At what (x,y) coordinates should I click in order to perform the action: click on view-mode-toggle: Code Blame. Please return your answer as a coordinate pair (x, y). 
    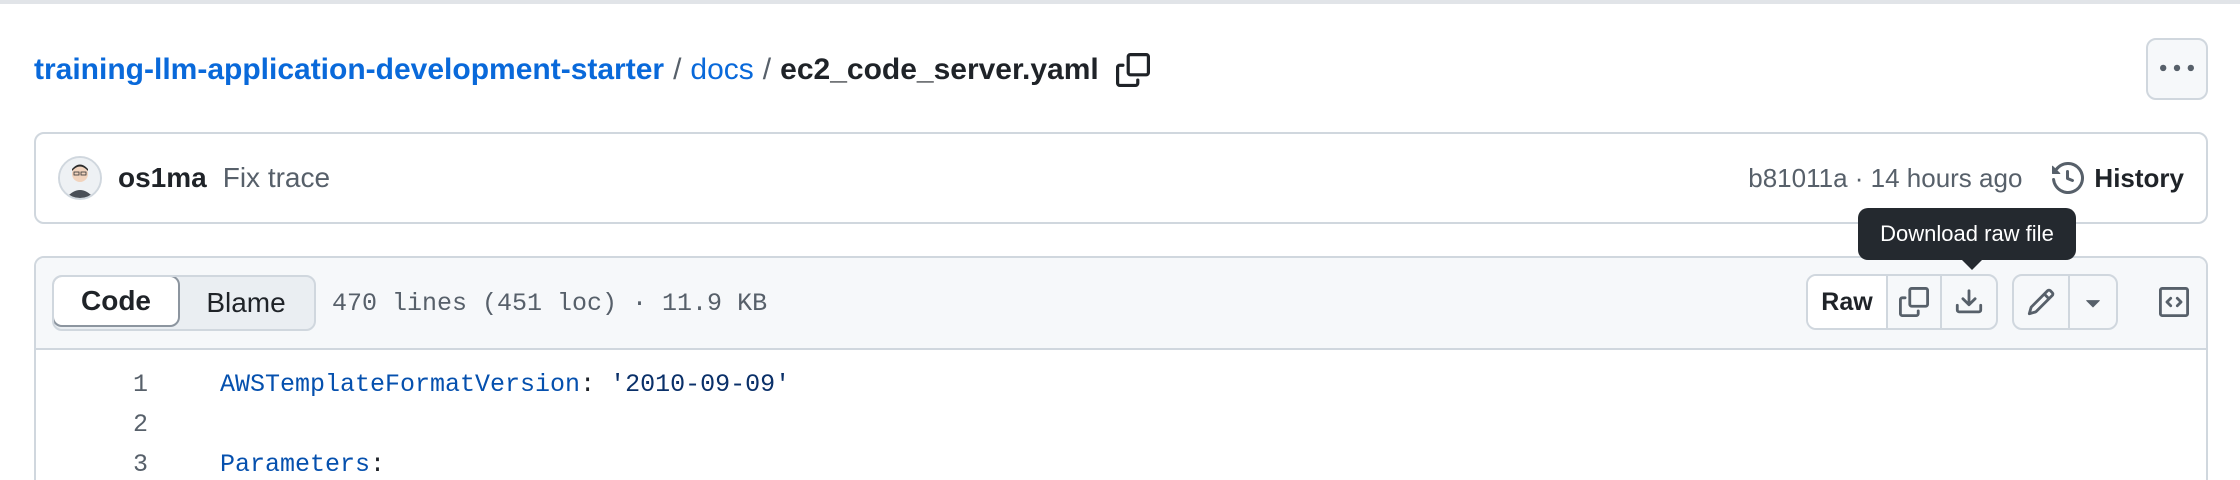
    Looking at the image, I should click on (184, 303).